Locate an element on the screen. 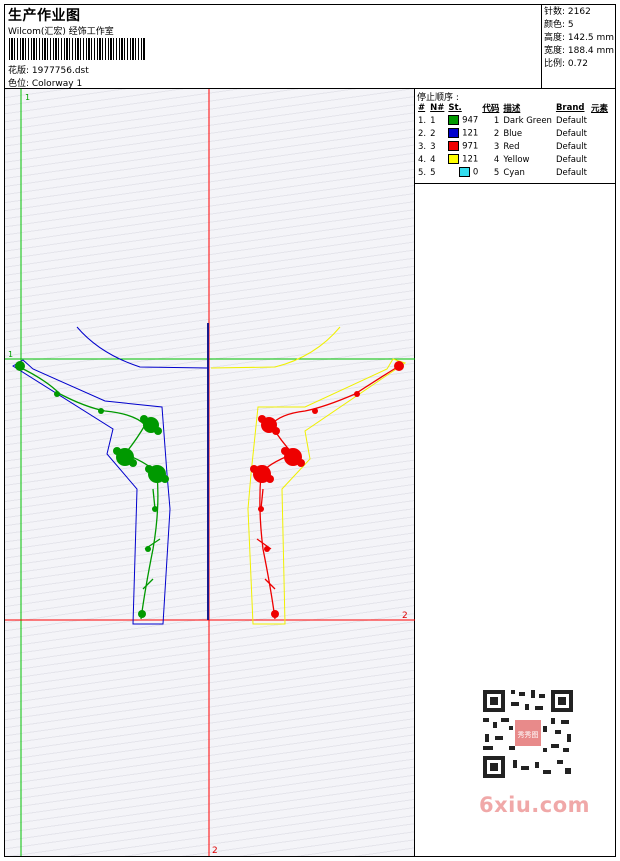 Image resolution: width=620 pixels, height=861 pixels. cell-desc-wrap: Yellow is located at coordinates (527, 159).